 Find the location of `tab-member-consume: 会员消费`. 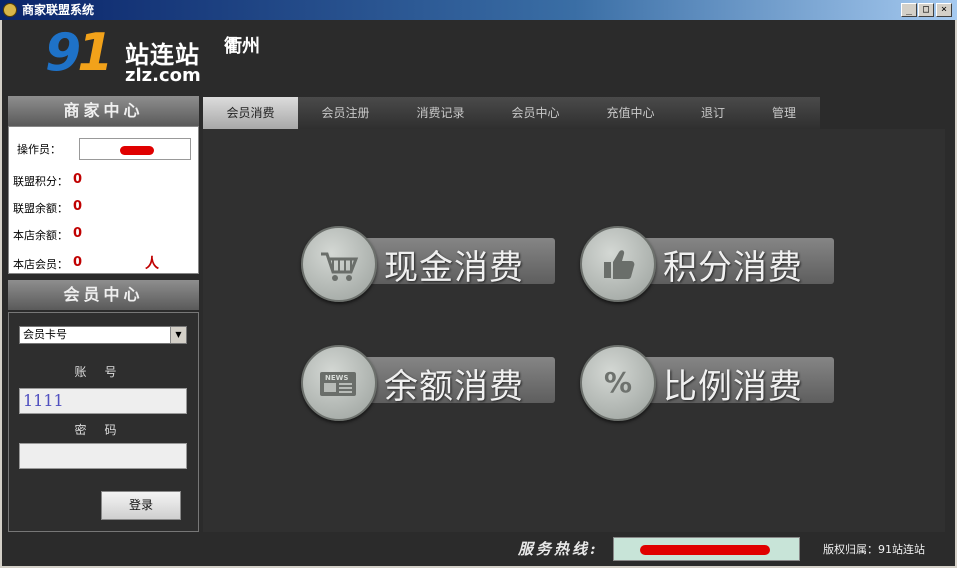

tab-member-consume: 会员消费 is located at coordinates (250, 113).